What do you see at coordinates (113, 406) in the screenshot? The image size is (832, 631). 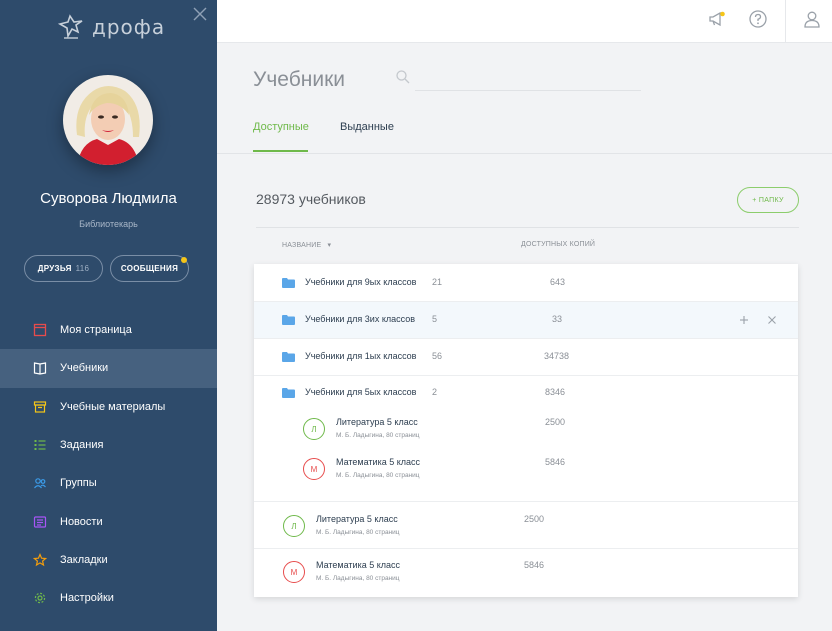 I see `sidebar-item-label: Учебные материалы` at bounding box center [113, 406].